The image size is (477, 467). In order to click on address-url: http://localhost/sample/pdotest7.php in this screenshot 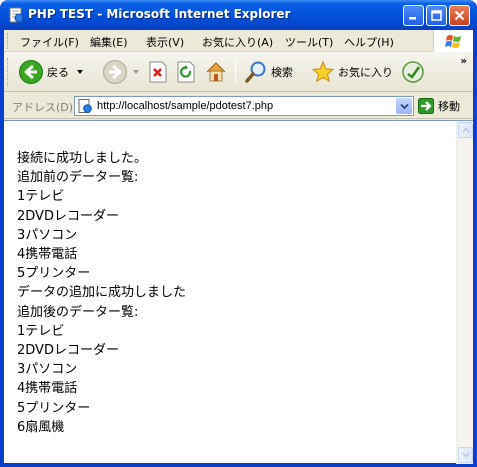, I will do `click(185, 106)`.